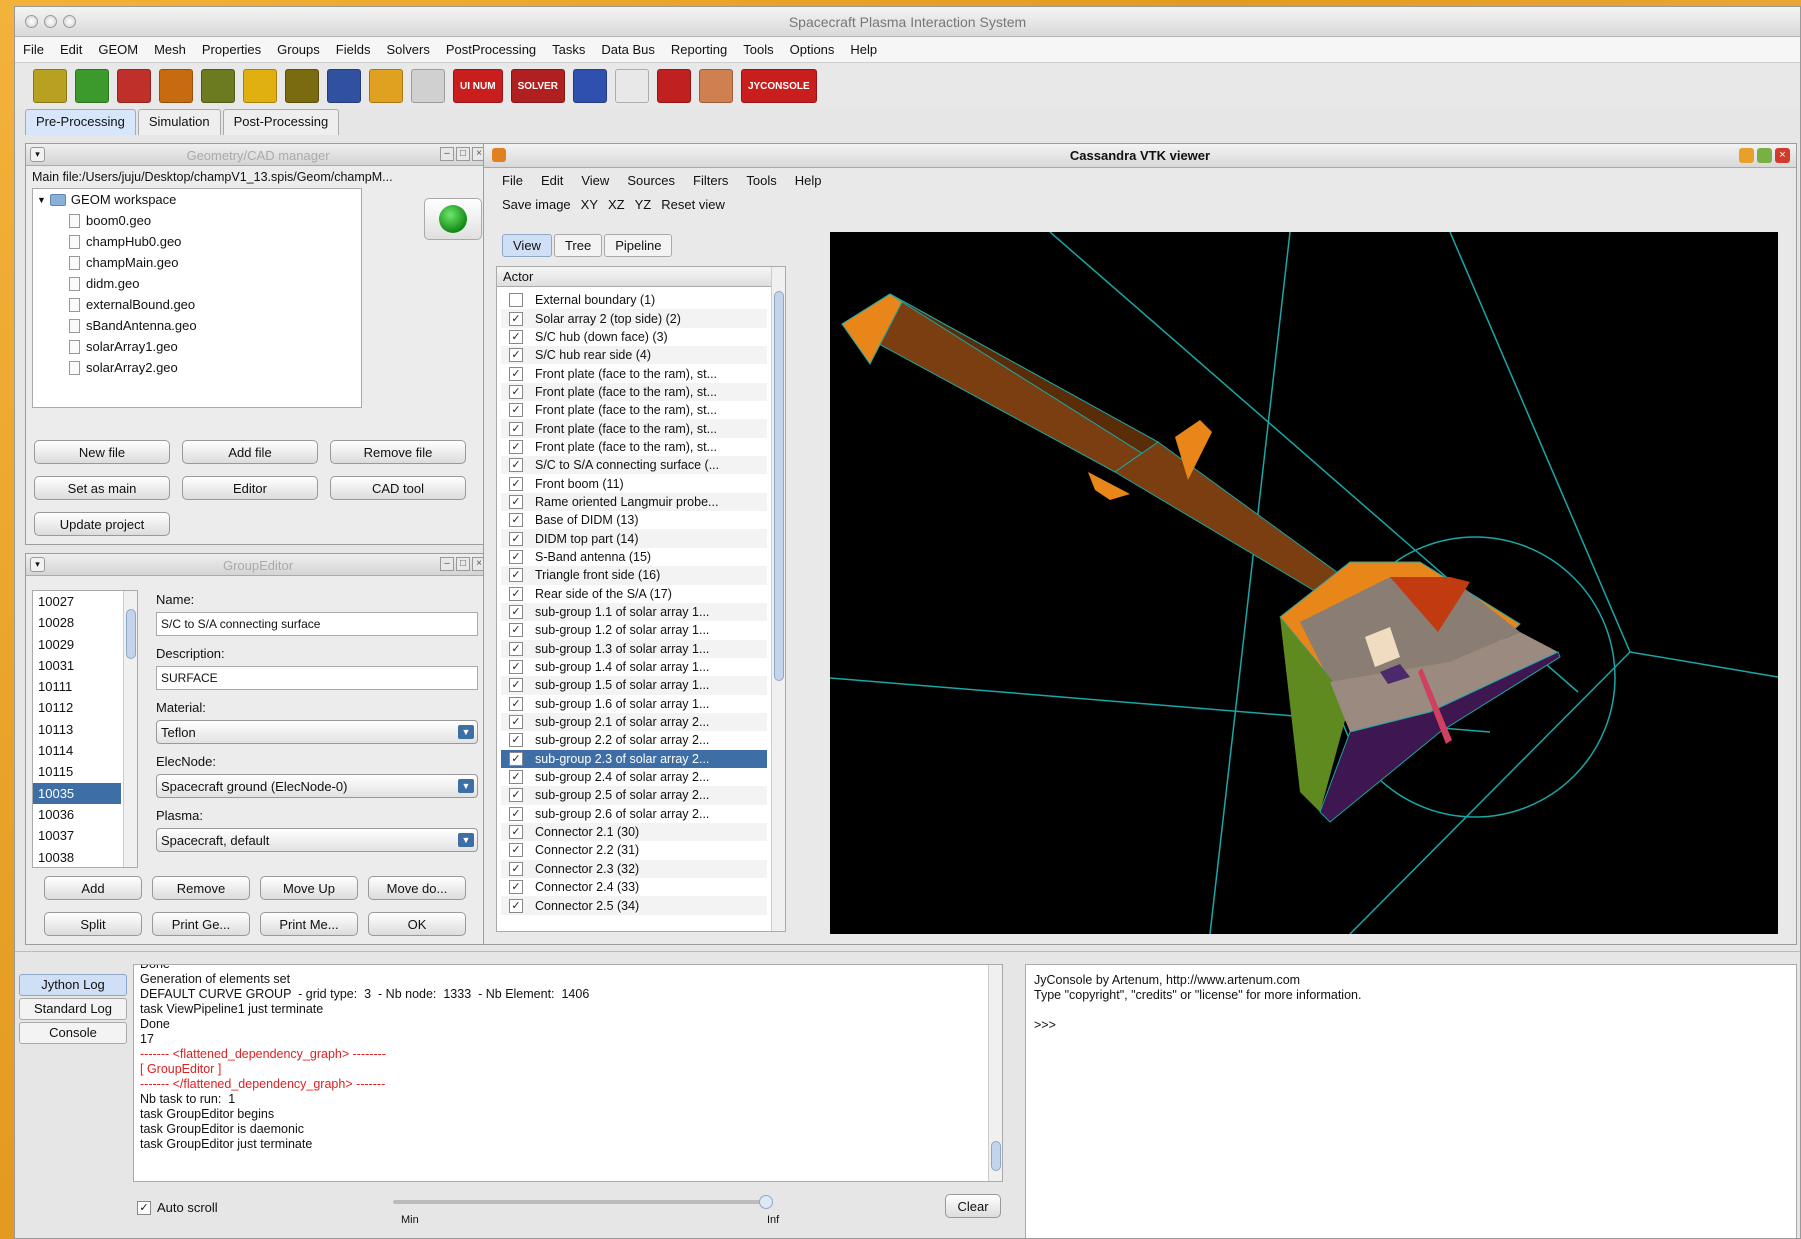 The width and height of the screenshot is (1801, 1239). I want to click on actor-row: ✓ S/C hub (down face) (3), so click(634, 337).